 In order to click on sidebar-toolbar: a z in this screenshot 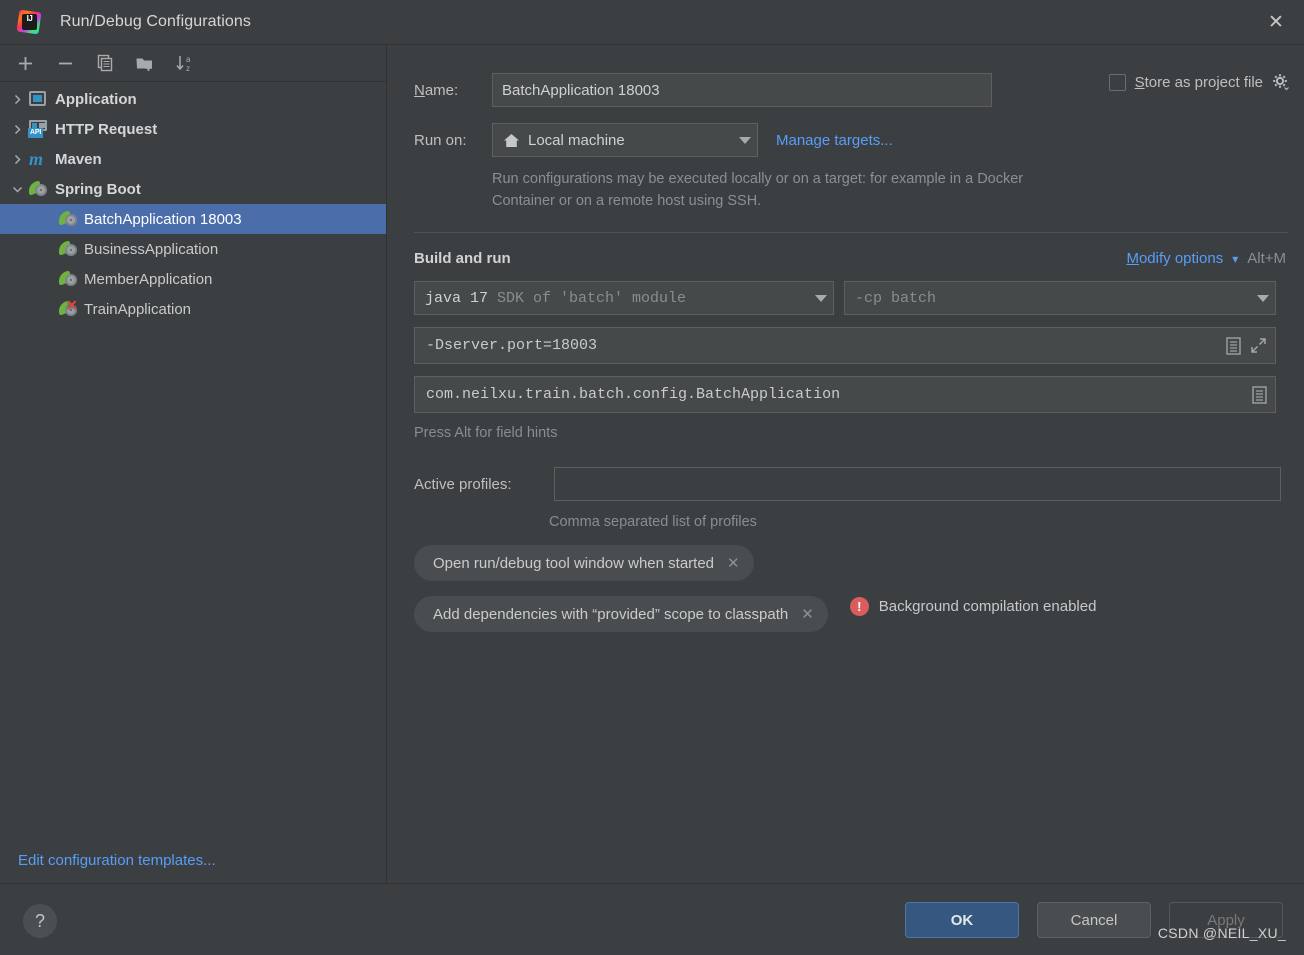, I will do `click(193, 63)`.